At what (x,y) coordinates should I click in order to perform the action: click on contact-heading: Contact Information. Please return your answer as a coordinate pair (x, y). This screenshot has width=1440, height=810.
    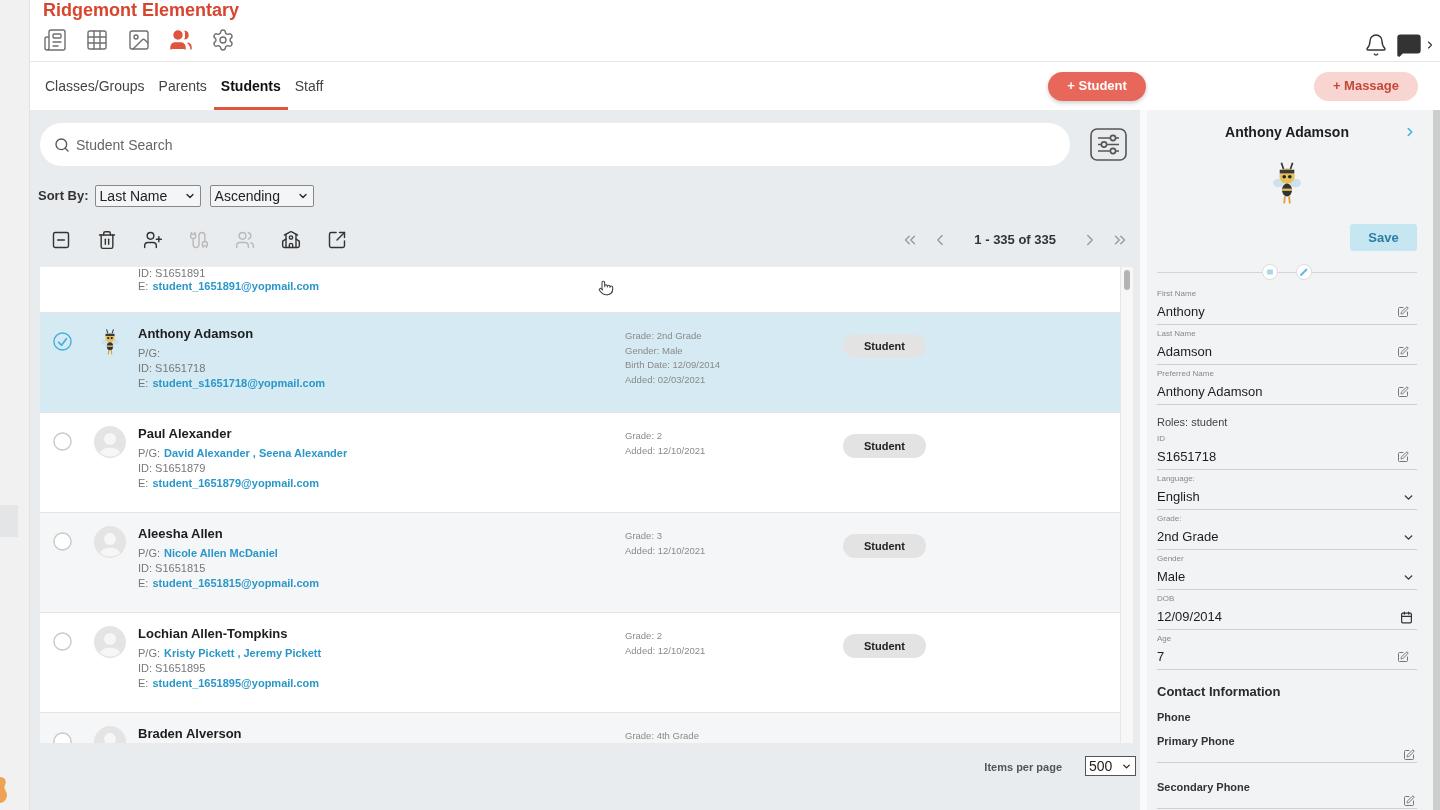
    Looking at the image, I should click on (1219, 692).